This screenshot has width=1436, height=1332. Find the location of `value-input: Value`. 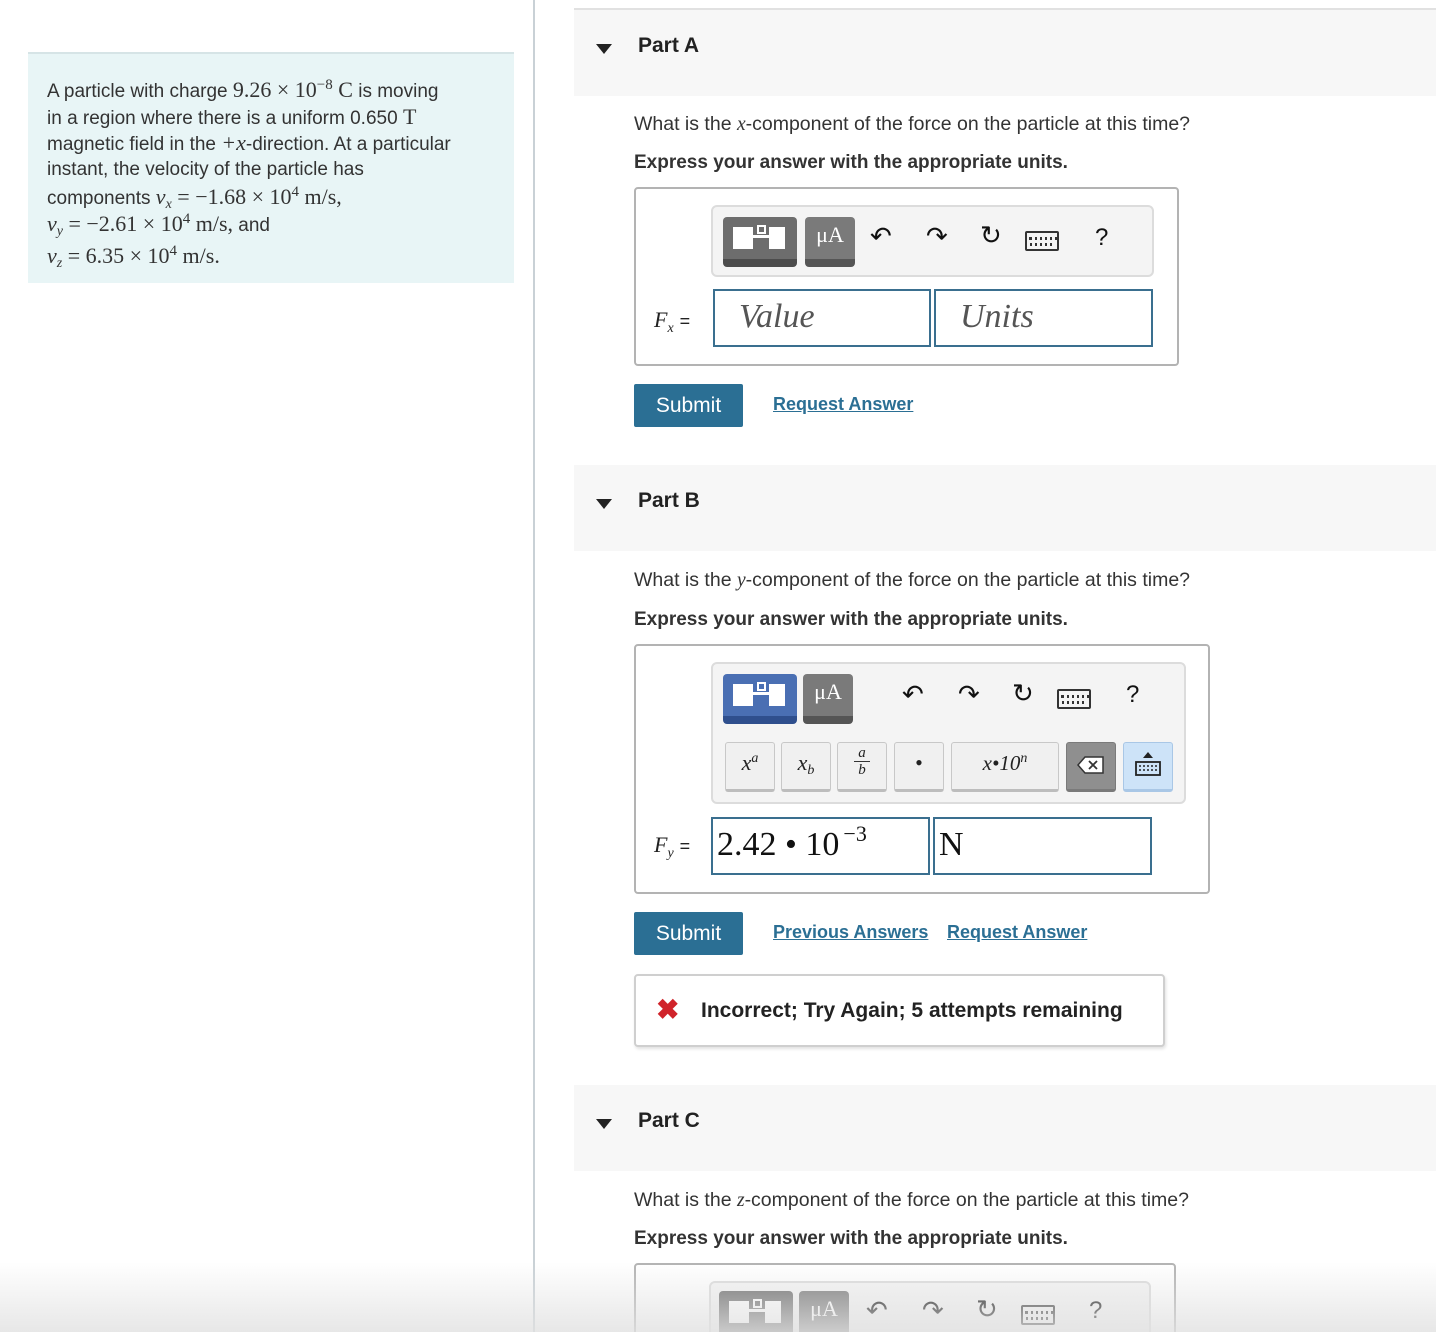

value-input: Value is located at coordinates (822, 318).